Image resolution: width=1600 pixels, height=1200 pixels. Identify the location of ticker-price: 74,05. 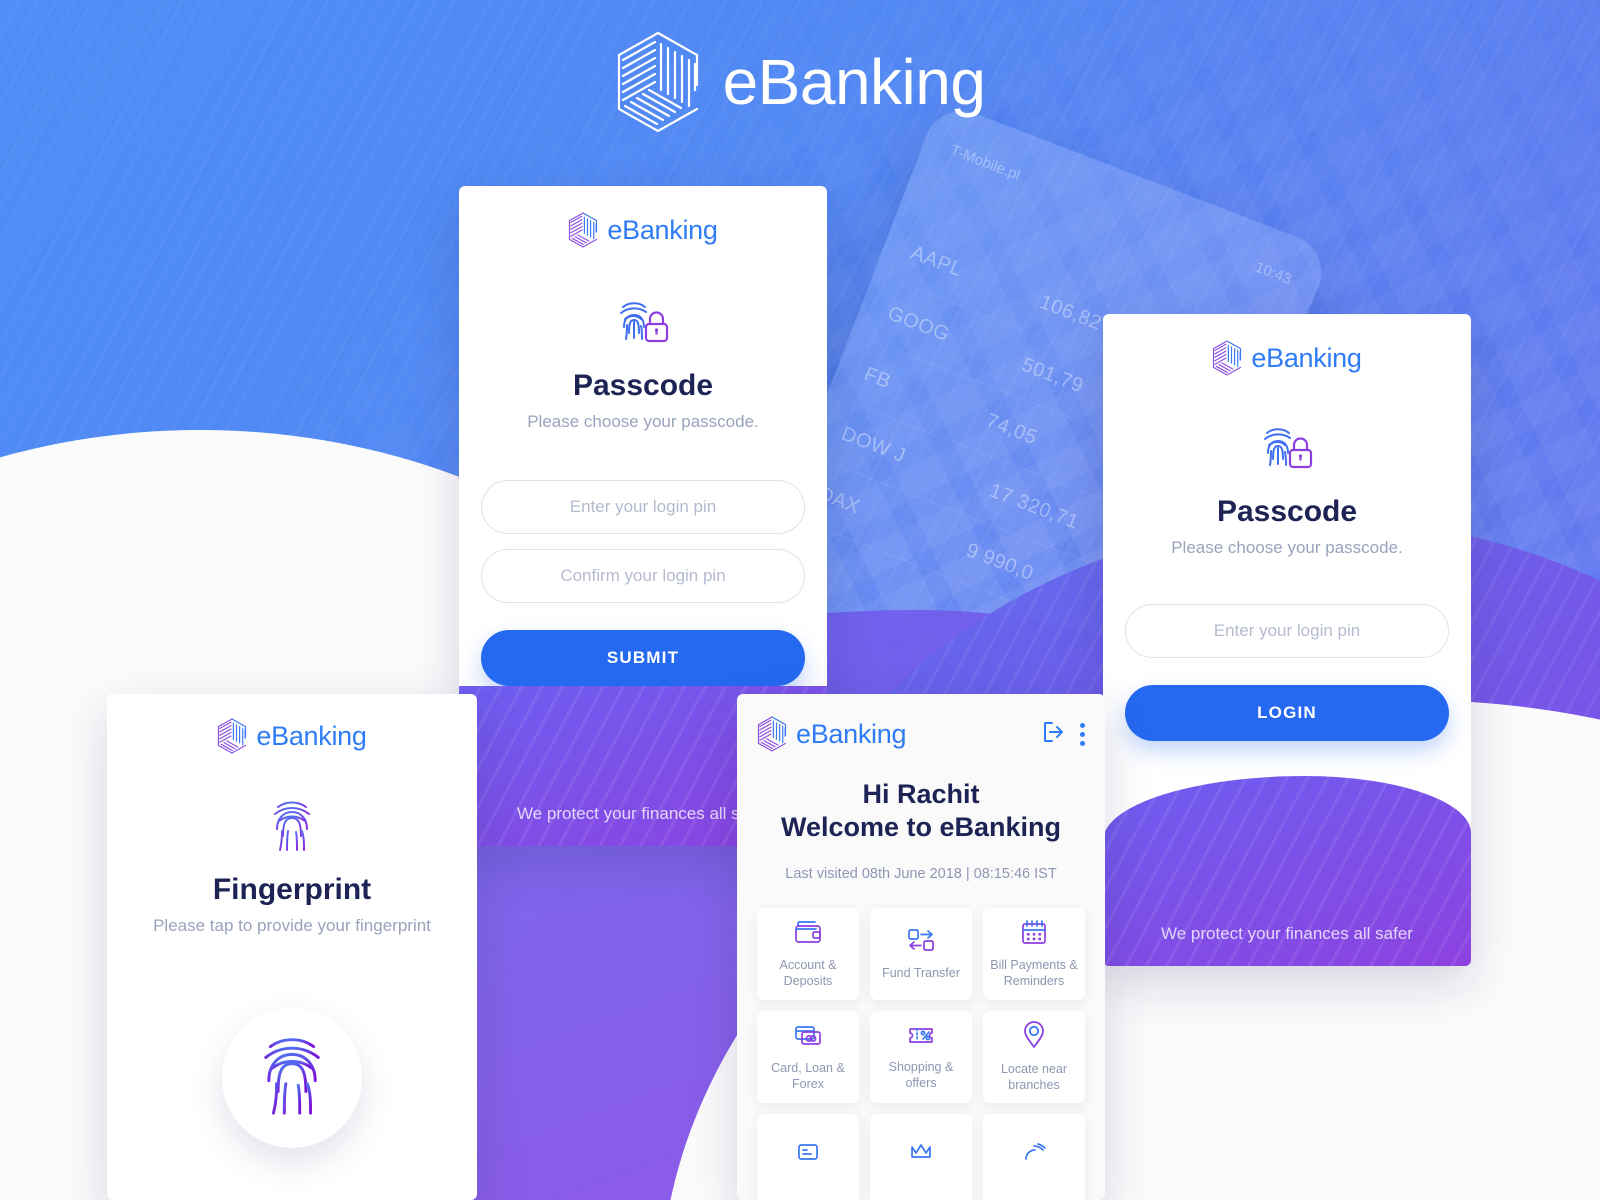
(1012, 429).